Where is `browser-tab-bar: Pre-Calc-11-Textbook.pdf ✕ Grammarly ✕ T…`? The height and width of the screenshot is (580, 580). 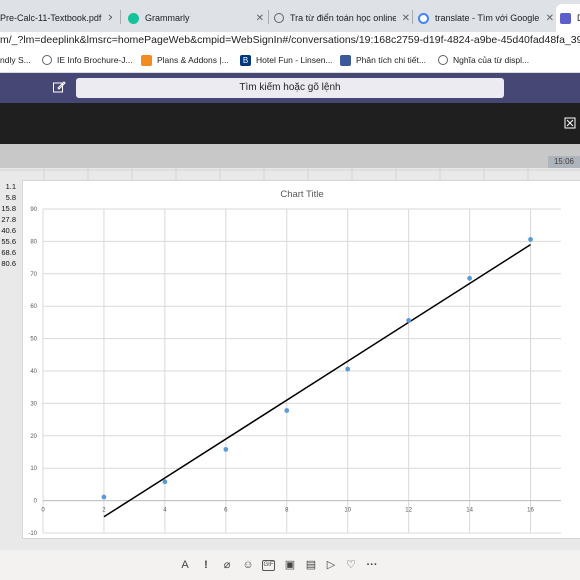 browser-tab-bar: Pre-Calc-11-Textbook.pdf ✕ Grammarly ✕ T… is located at coordinates (290, 16).